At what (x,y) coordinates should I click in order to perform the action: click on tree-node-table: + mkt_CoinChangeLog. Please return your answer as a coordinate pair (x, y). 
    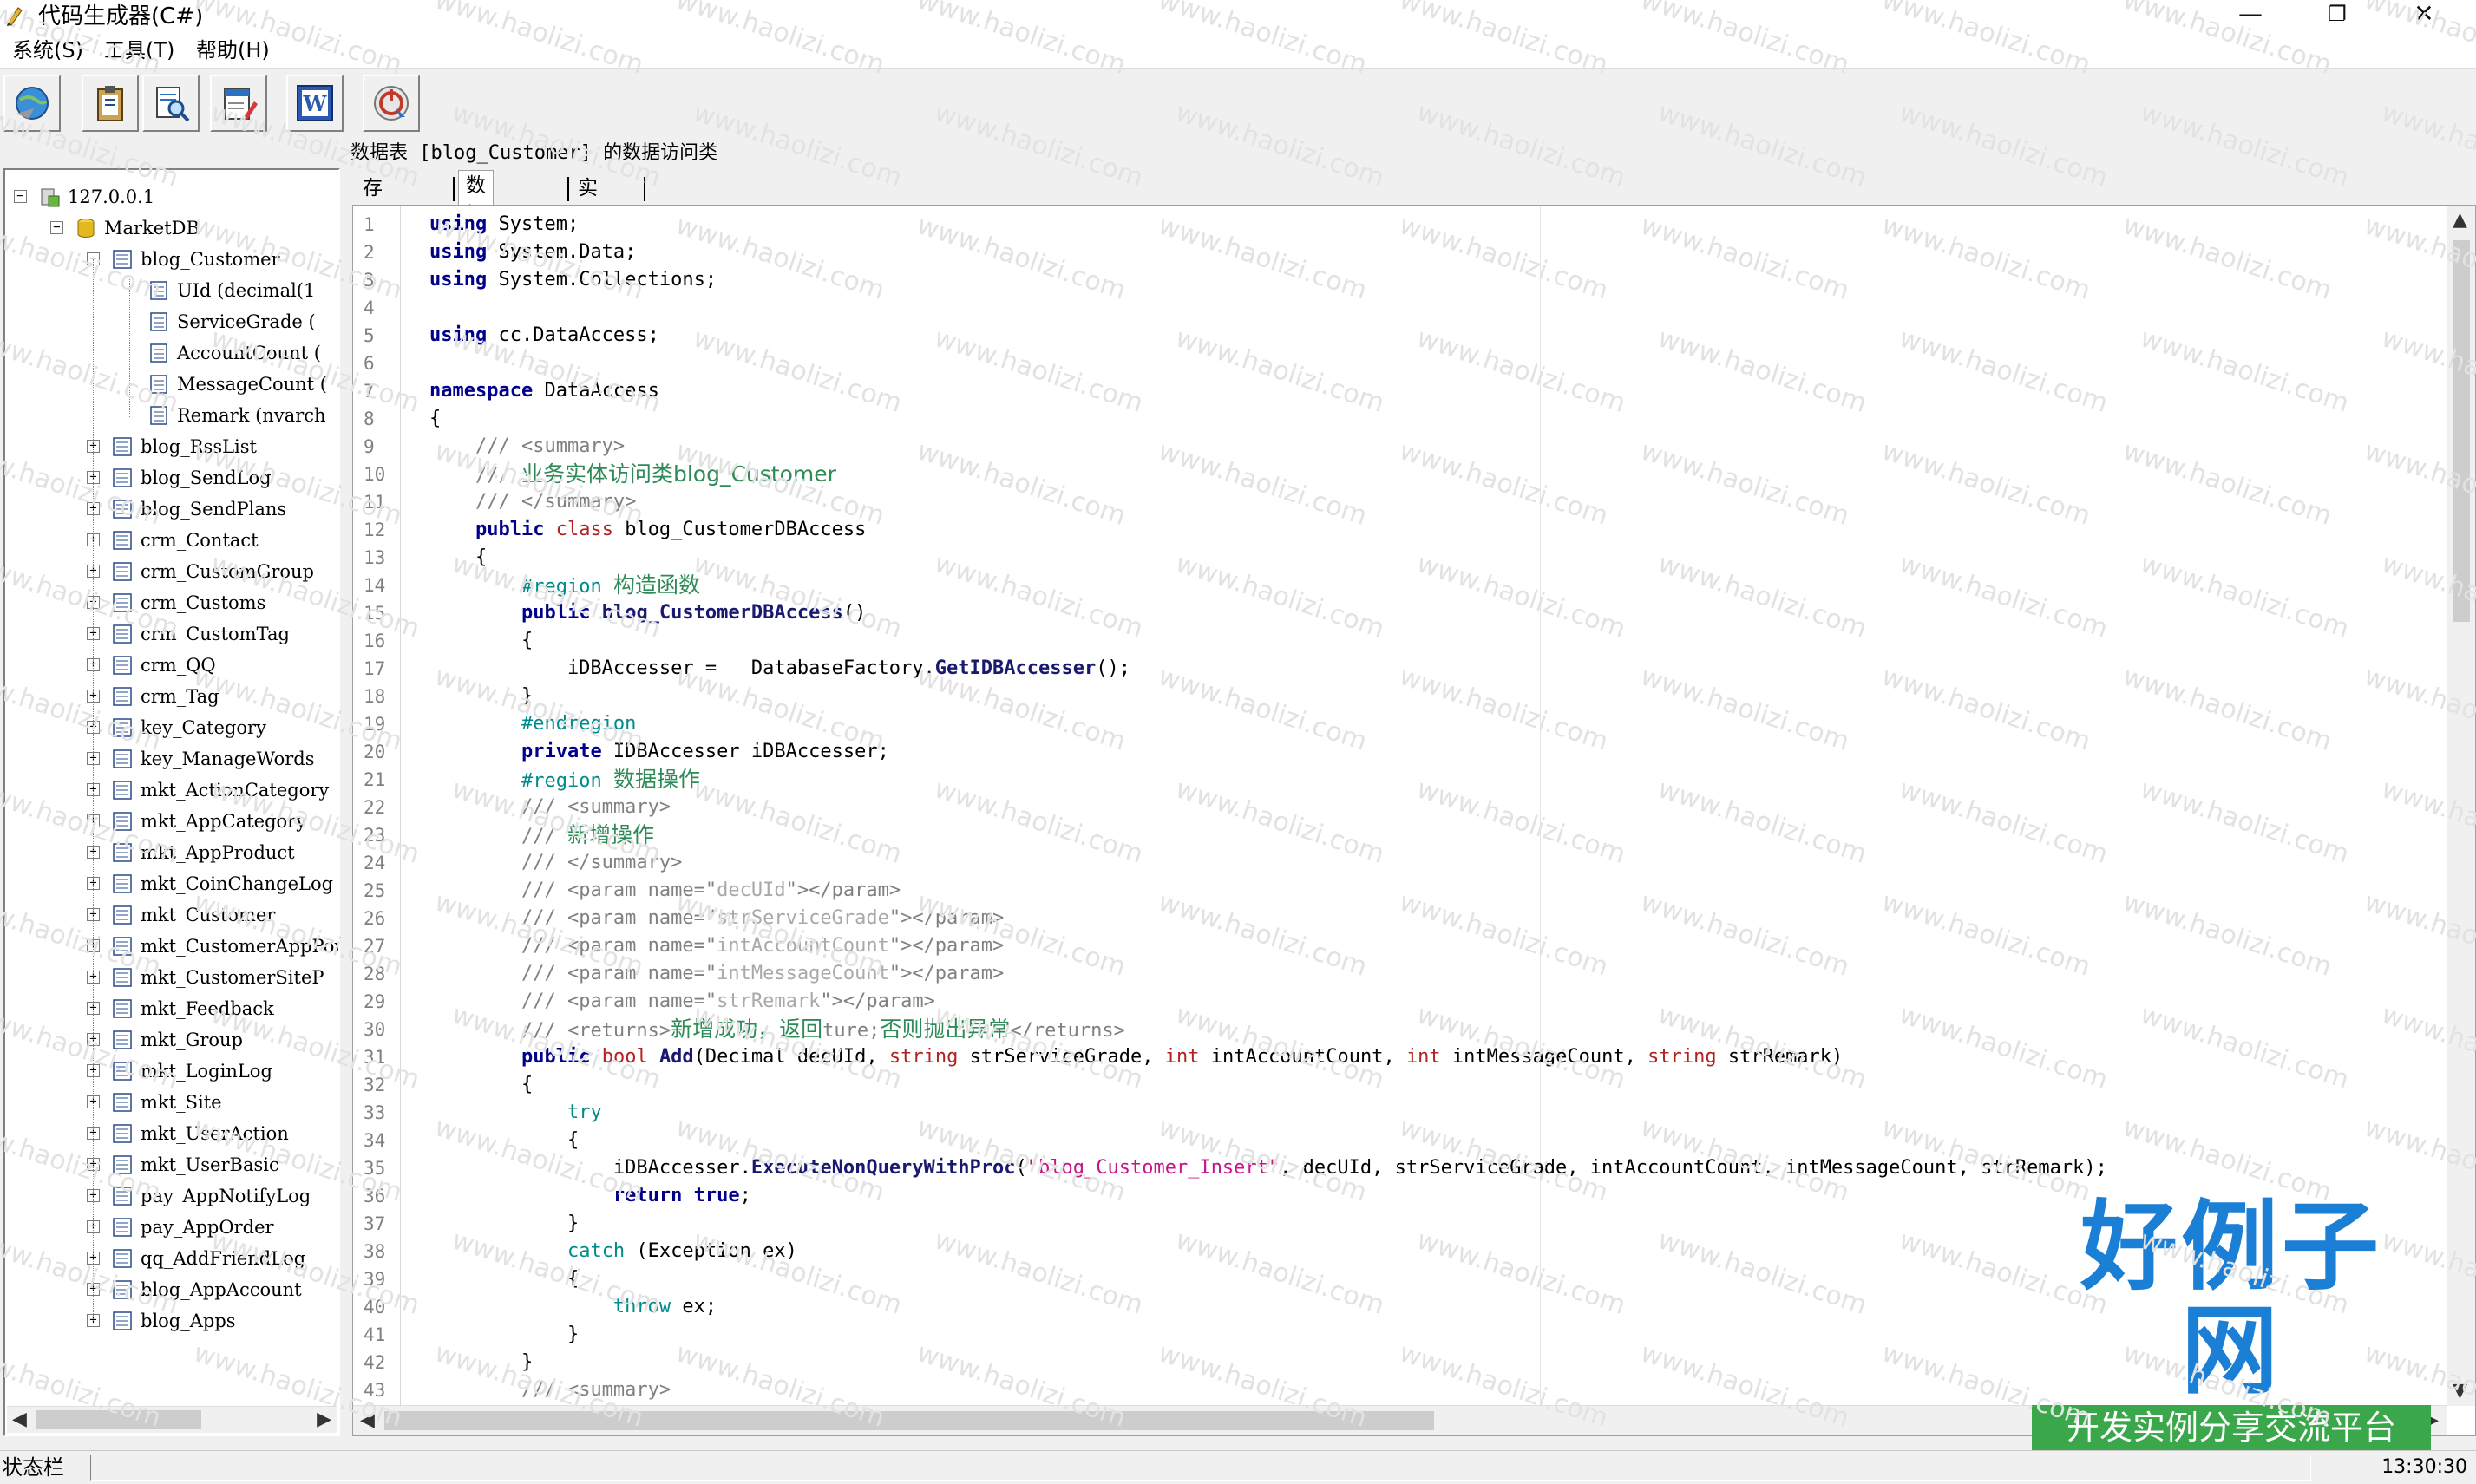
    Looking at the image, I should click on (170, 884).